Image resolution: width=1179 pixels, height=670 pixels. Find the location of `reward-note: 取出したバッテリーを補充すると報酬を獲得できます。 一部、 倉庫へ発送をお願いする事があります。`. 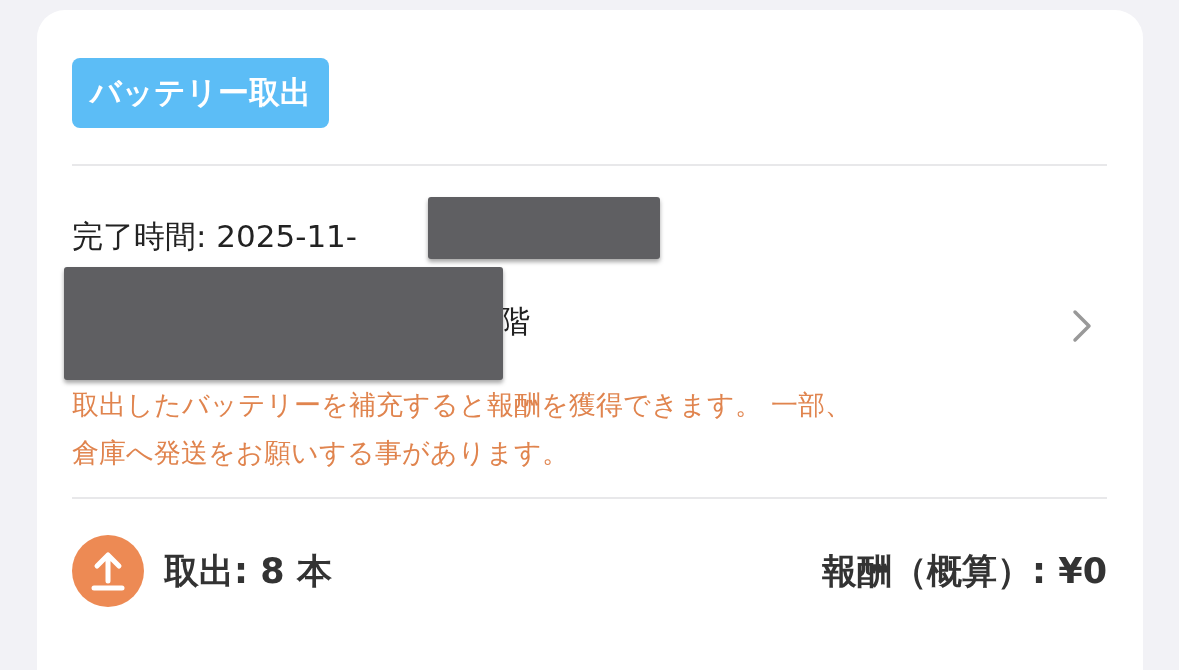

reward-note: 取出したバッテリーを補充すると報酬を獲得できます。 一部、 倉庫へ発送をお願いする事があります。 is located at coordinates (462, 429).